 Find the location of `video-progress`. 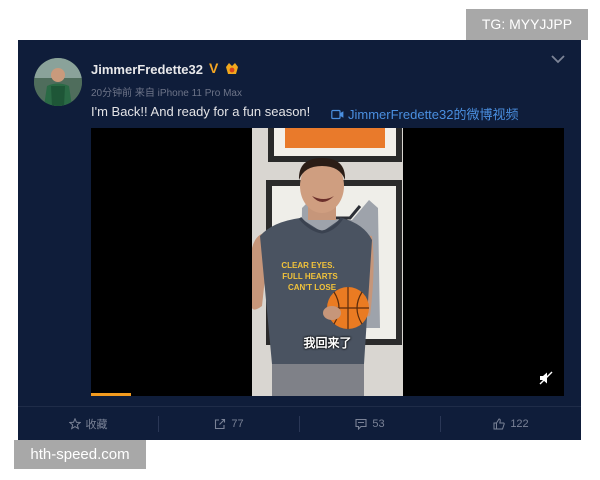

video-progress is located at coordinates (111, 394).